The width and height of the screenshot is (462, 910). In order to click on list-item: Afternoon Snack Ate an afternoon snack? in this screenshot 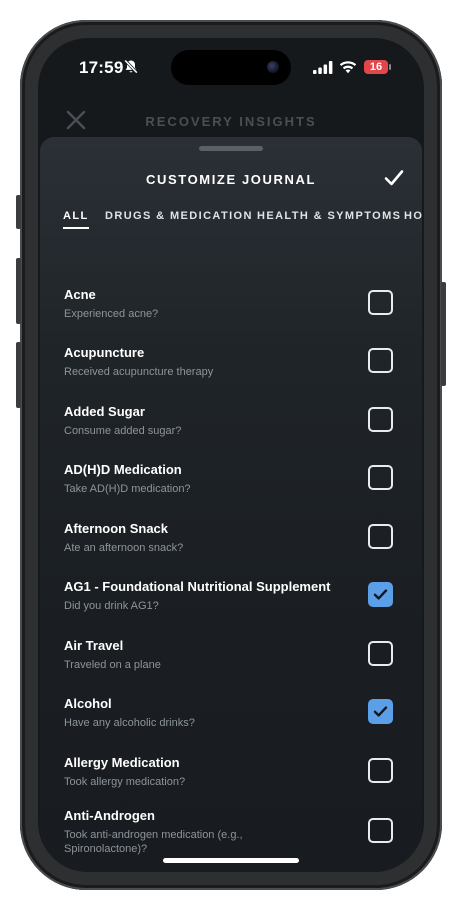, I will do `click(231, 549)`.